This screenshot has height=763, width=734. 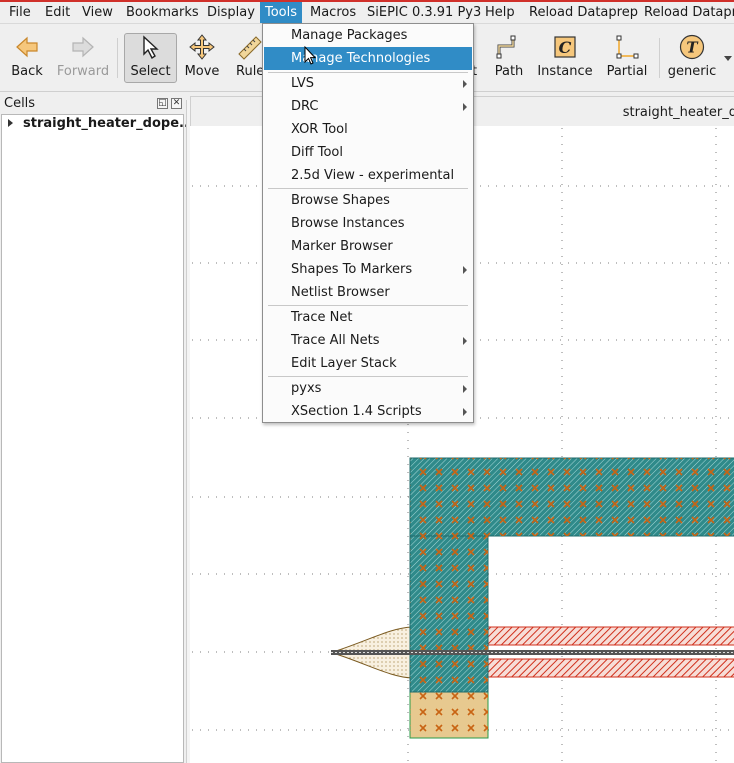 I want to click on menu-bookmarks: Bookmarks, so click(x=162, y=12).